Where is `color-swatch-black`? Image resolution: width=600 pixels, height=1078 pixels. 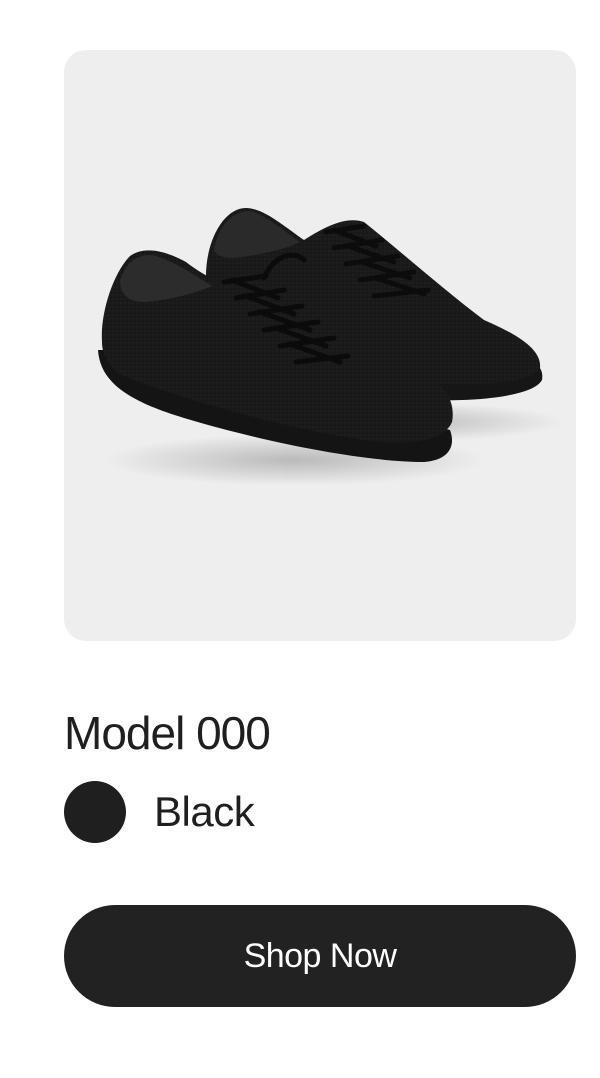 color-swatch-black is located at coordinates (95, 812).